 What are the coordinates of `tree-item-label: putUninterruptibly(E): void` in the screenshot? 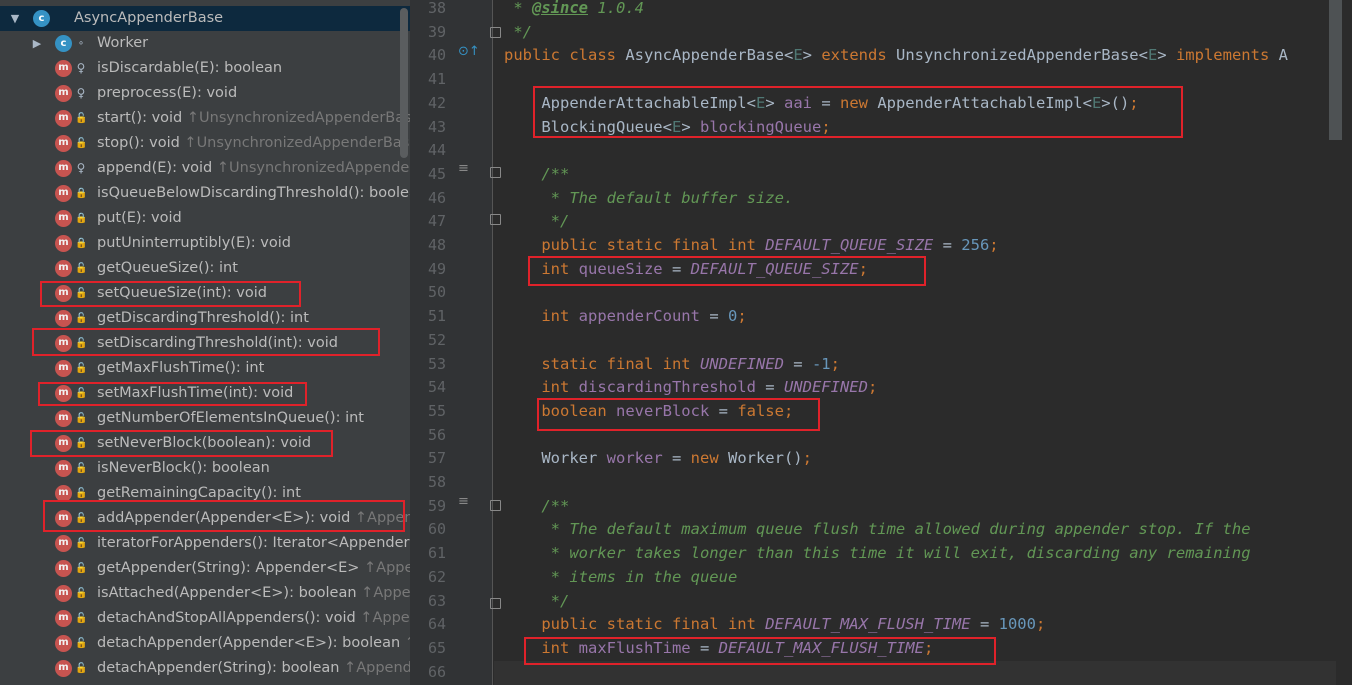 It's located at (194, 243).